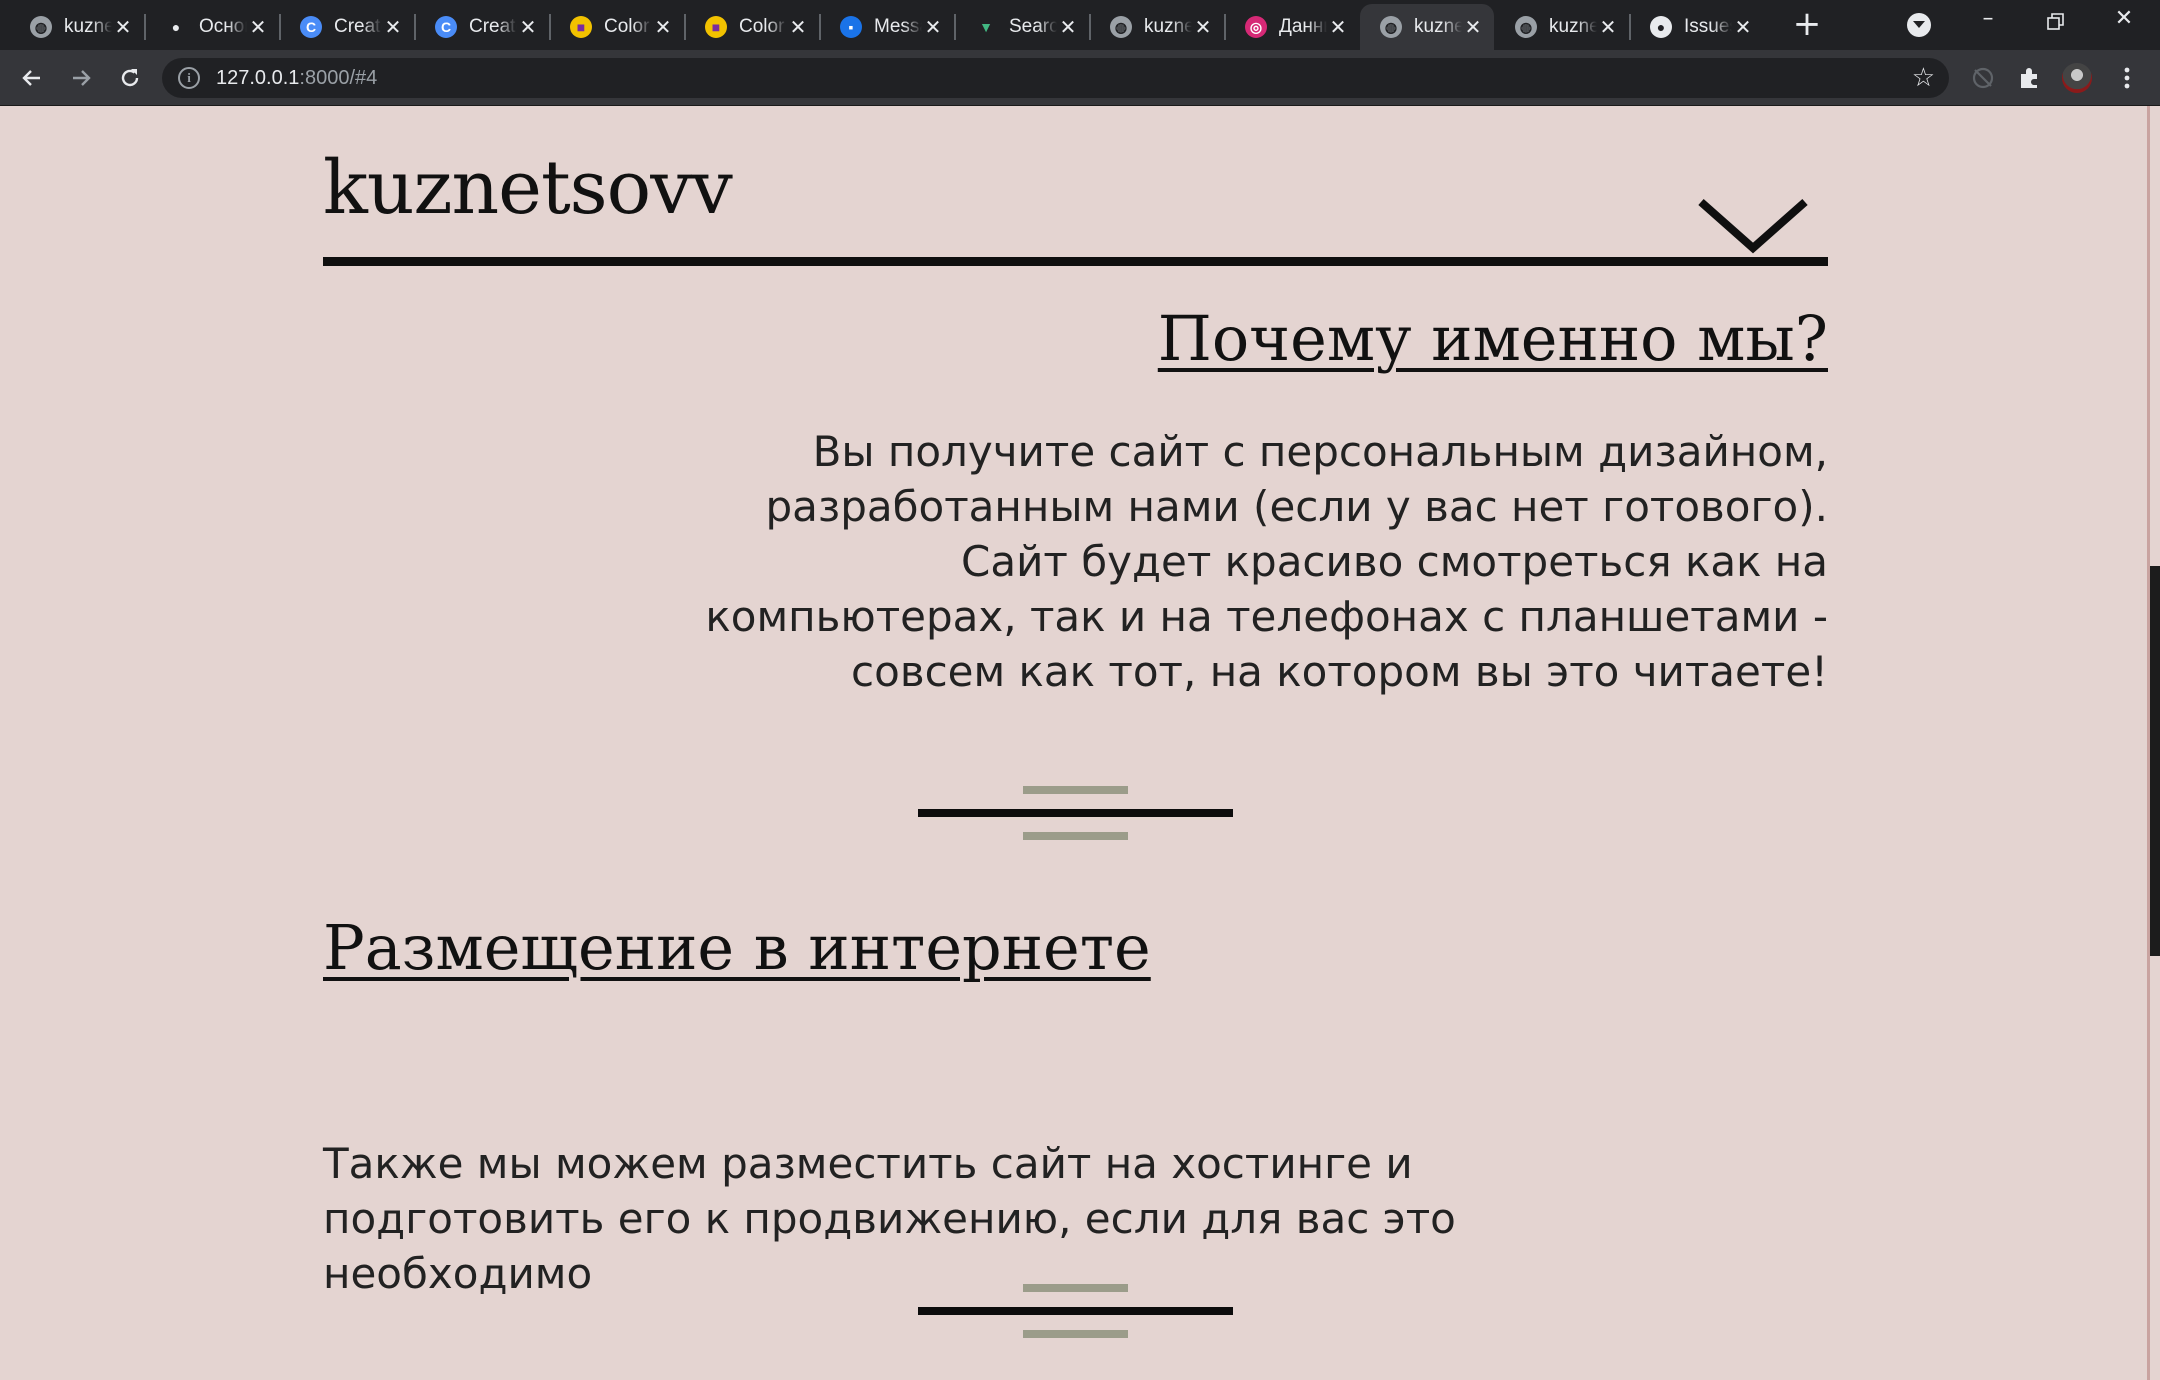 The height and width of the screenshot is (1380, 2160). Describe the element at coordinates (1075, 261) in the screenshot. I see `header-divider` at that location.